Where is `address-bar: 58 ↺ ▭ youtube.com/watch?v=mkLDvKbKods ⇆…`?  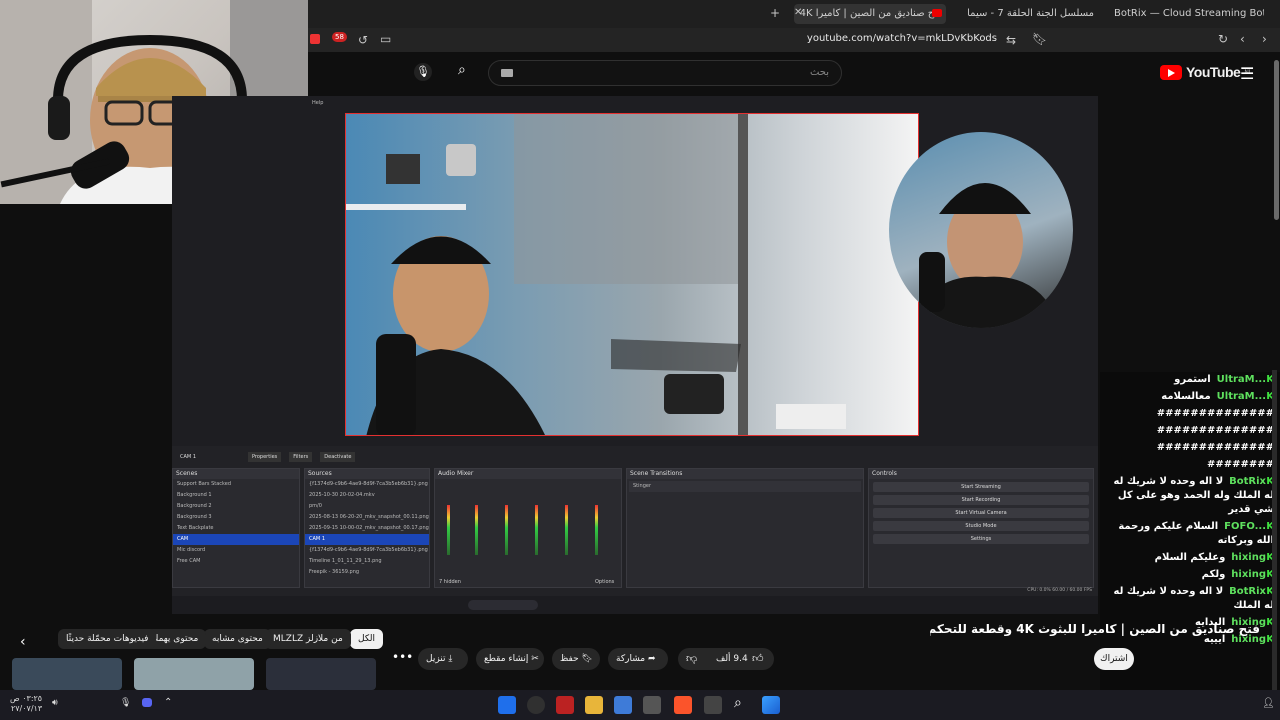 address-bar: 58 ↺ ▭ youtube.com/watch?v=mkLDvKbKods ⇆… is located at coordinates (794, 40).